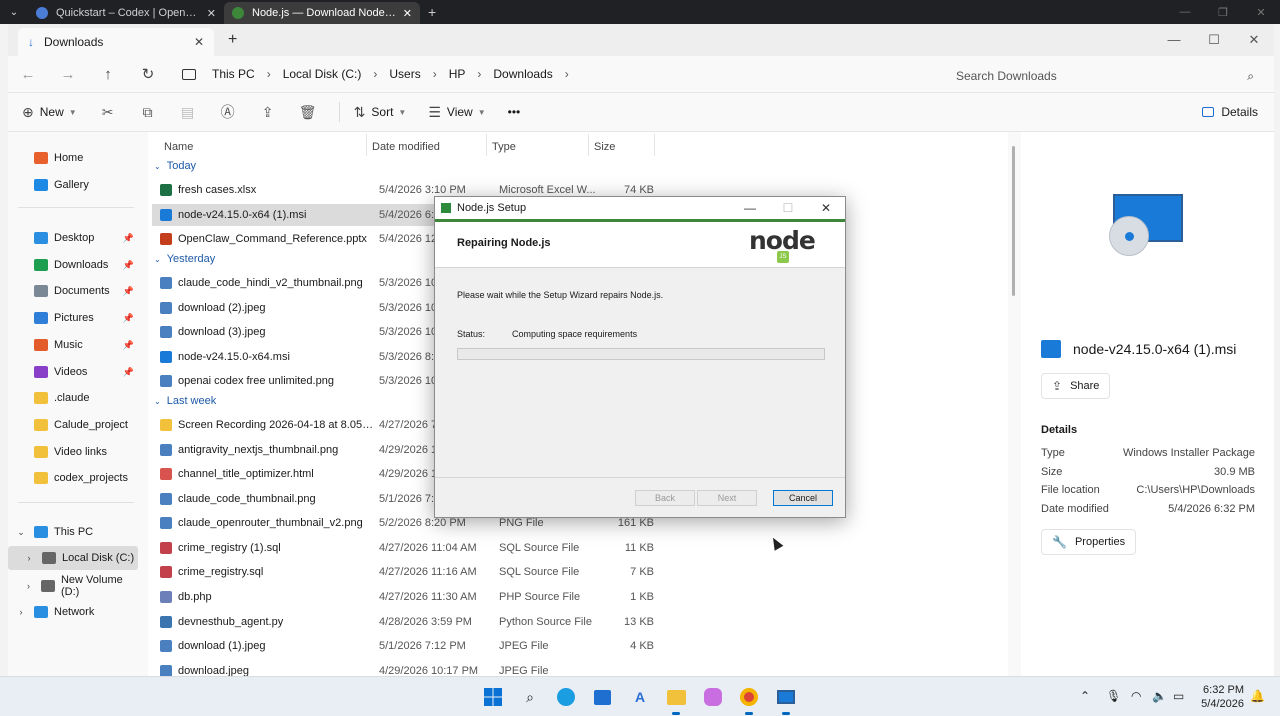 This screenshot has width=1280, height=716. Describe the element at coordinates (1257, 696) in the screenshot. I see `notification-bell-icon: 🔔` at that location.